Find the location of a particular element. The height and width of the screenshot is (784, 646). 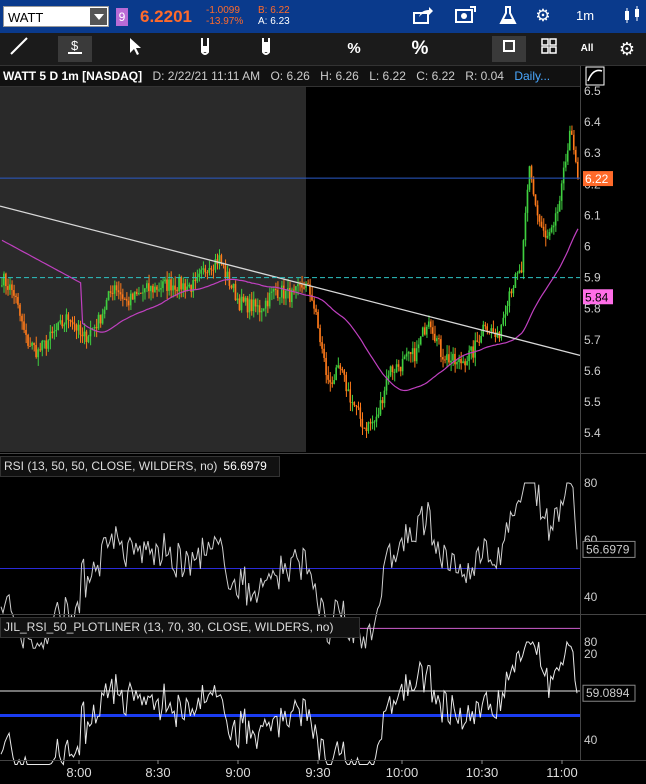

plotliner-tick-label: 60 is located at coordinates (591, 691).